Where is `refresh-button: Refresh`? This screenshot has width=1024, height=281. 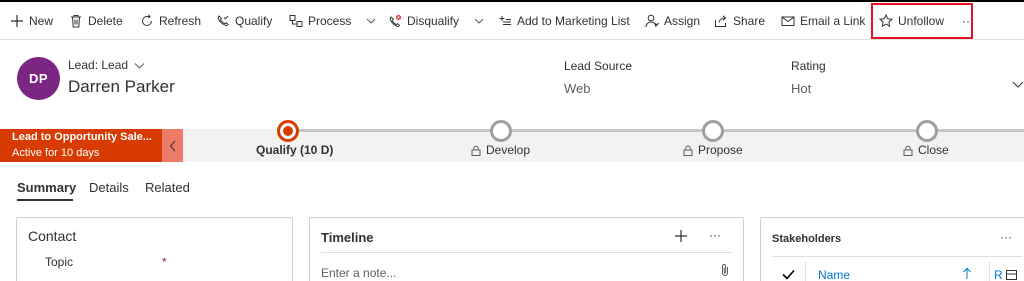 refresh-button: Refresh is located at coordinates (170, 21).